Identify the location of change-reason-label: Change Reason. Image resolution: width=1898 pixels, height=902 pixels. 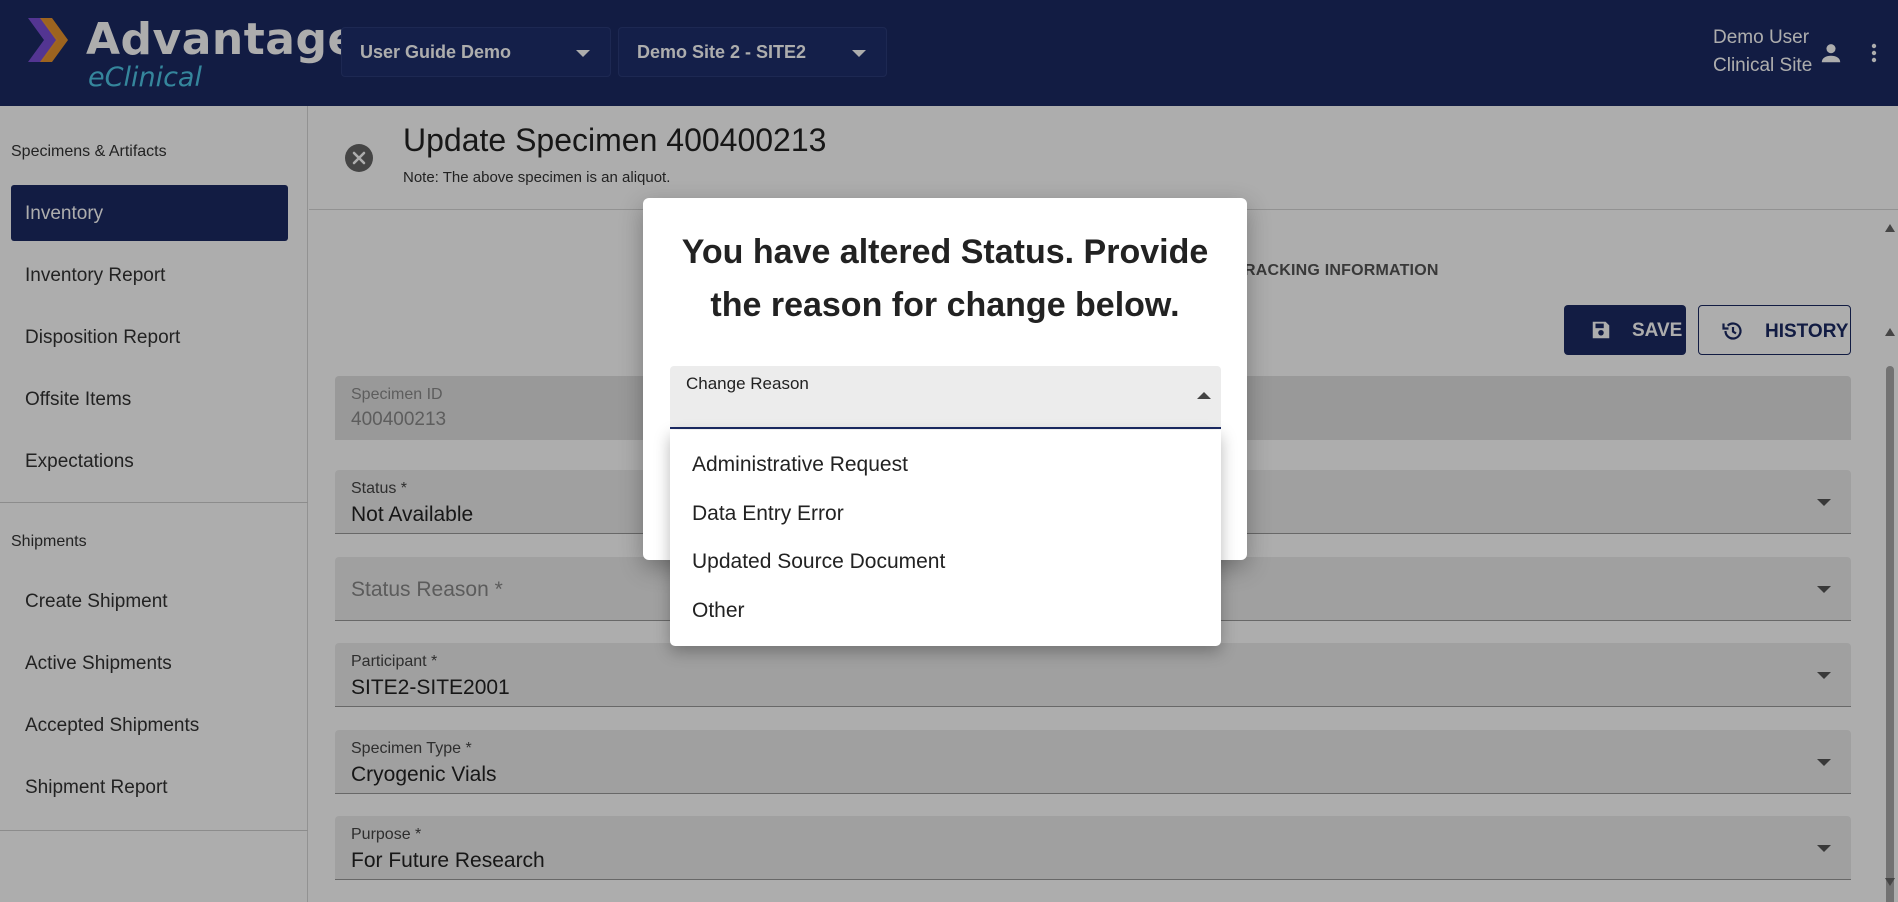
(747, 383).